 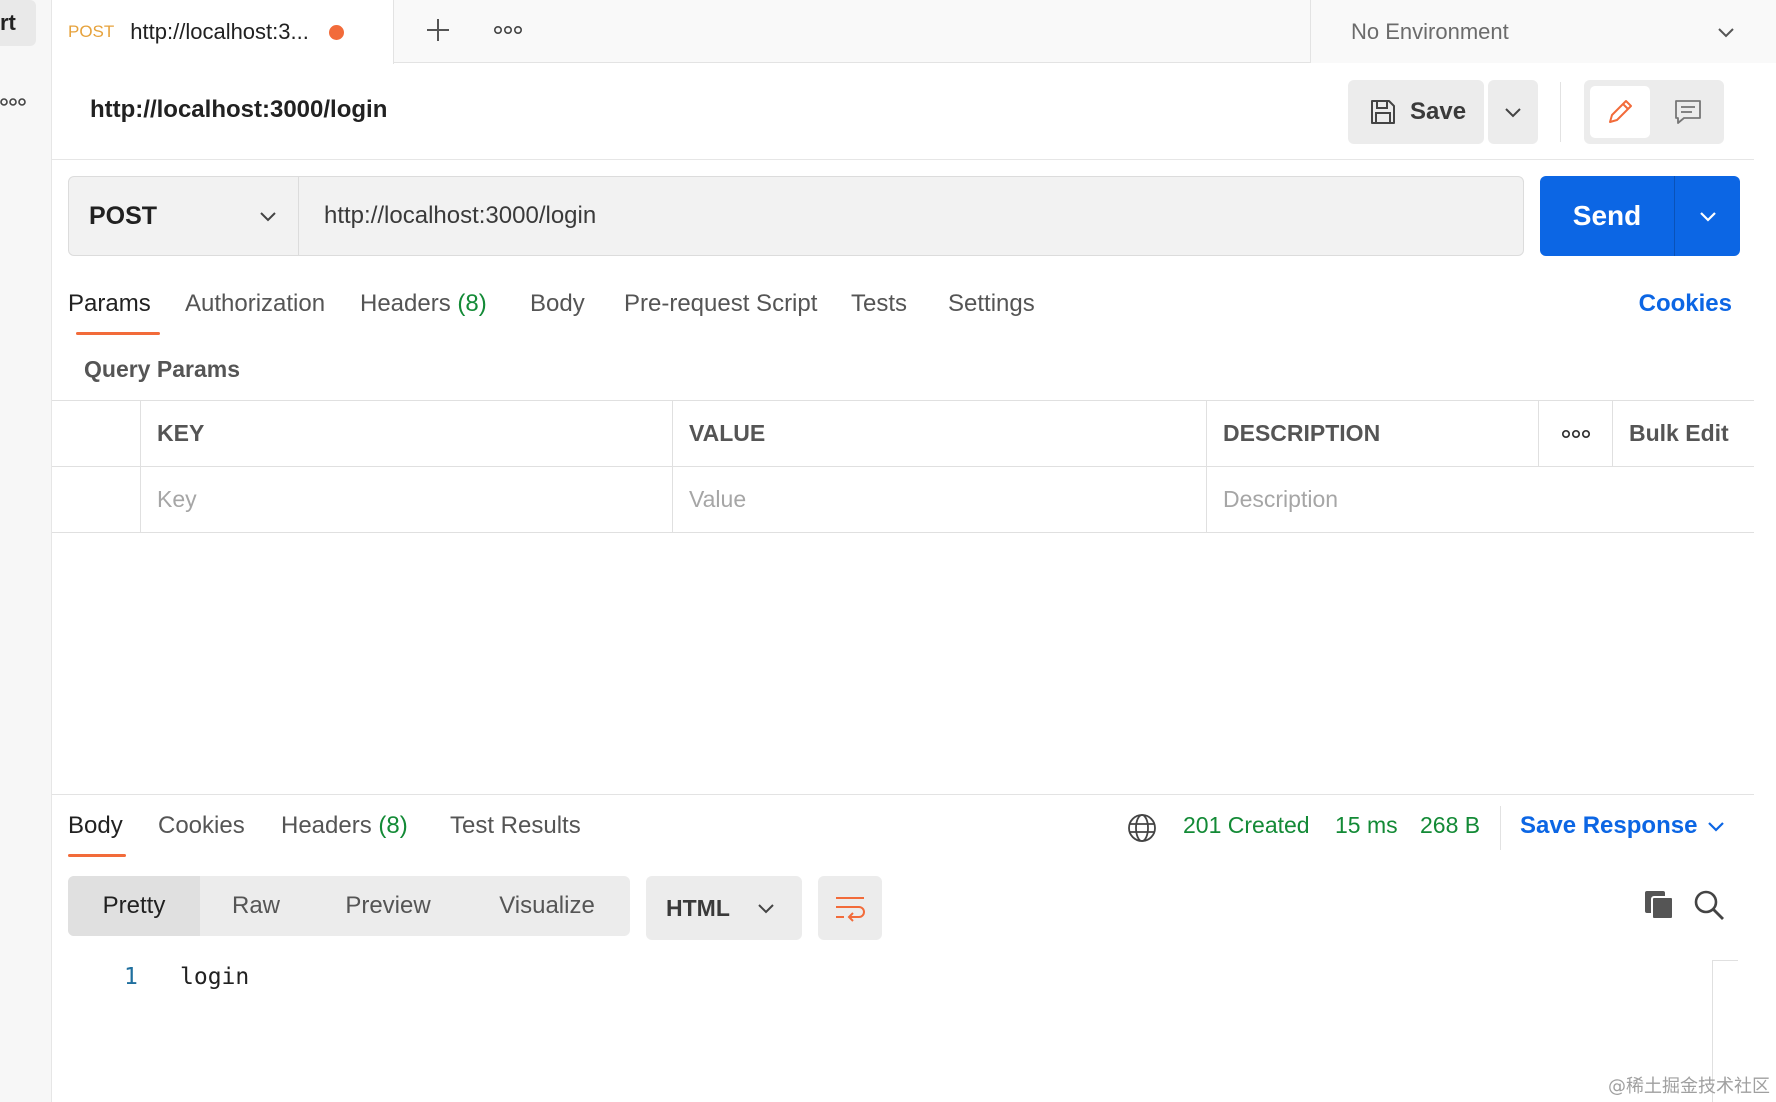 What do you see at coordinates (96, 433) in the screenshot?
I see `checkbox-column-header` at bounding box center [96, 433].